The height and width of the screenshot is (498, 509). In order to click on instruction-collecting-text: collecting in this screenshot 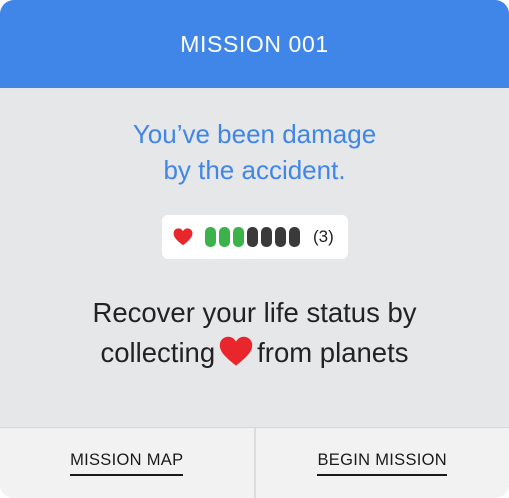, I will do `click(158, 352)`.